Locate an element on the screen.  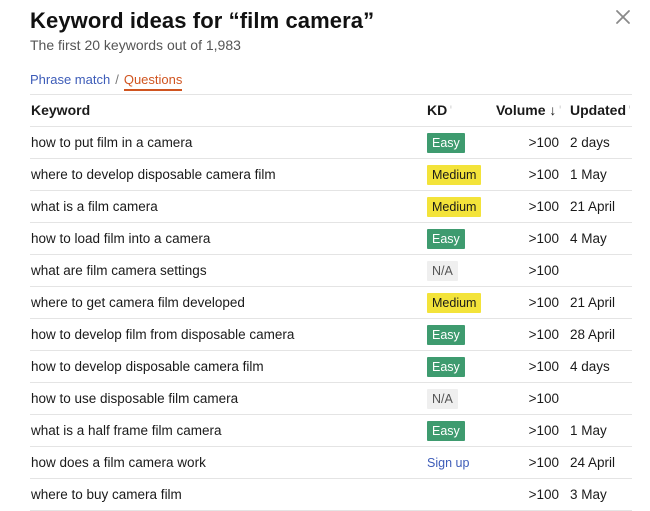
column-header-updated: Updated ⁱ is located at coordinates (600, 110).